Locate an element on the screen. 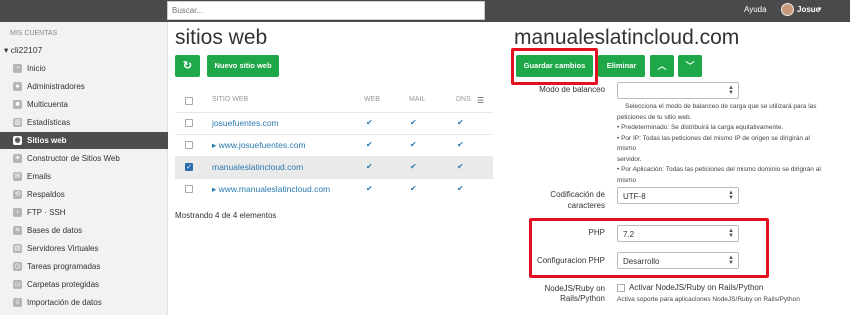 This screenshot has width=850, height=315. sidebar-item-label: Tareas programadas is located at coordinates (64, 266).